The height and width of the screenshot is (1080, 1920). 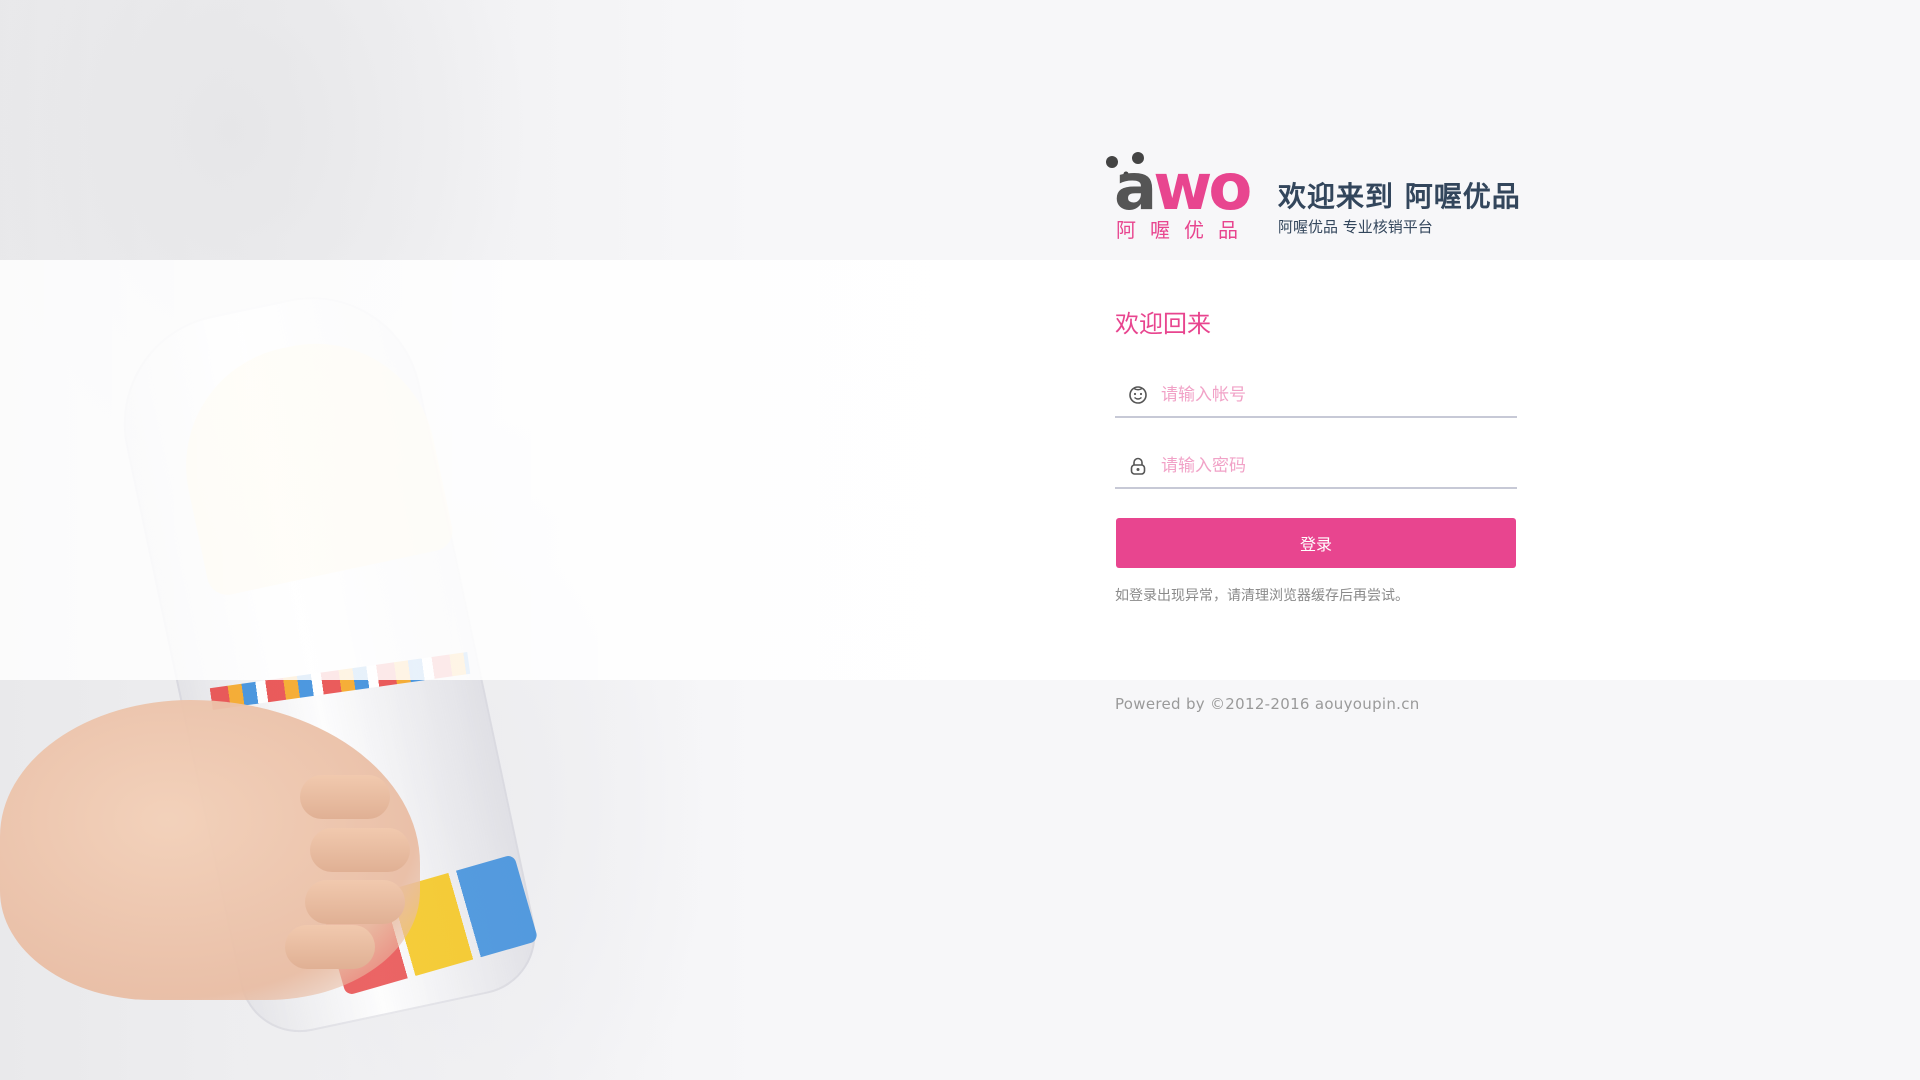 I want to click on page-subtitle: 阿喔优品 专业核销平台, so click(x=1355, y=227).